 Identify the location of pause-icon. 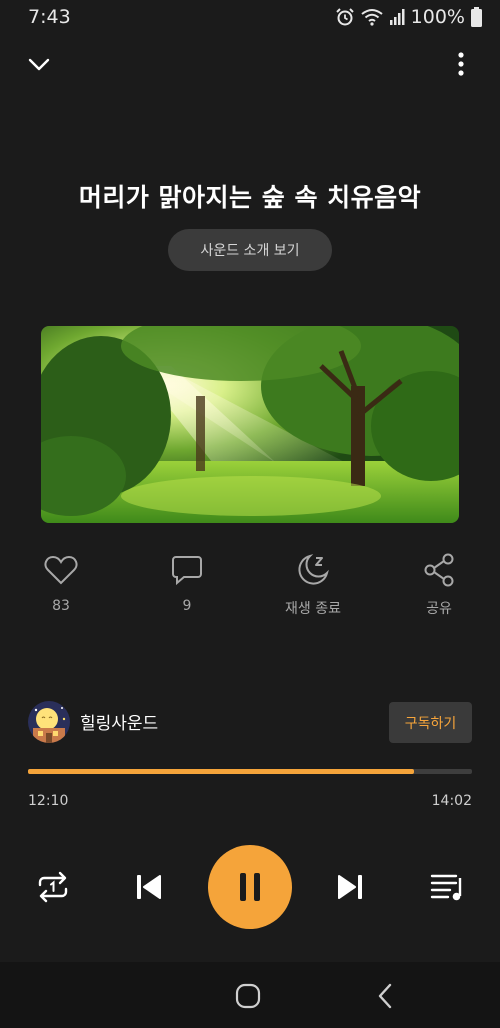
(250, 887).